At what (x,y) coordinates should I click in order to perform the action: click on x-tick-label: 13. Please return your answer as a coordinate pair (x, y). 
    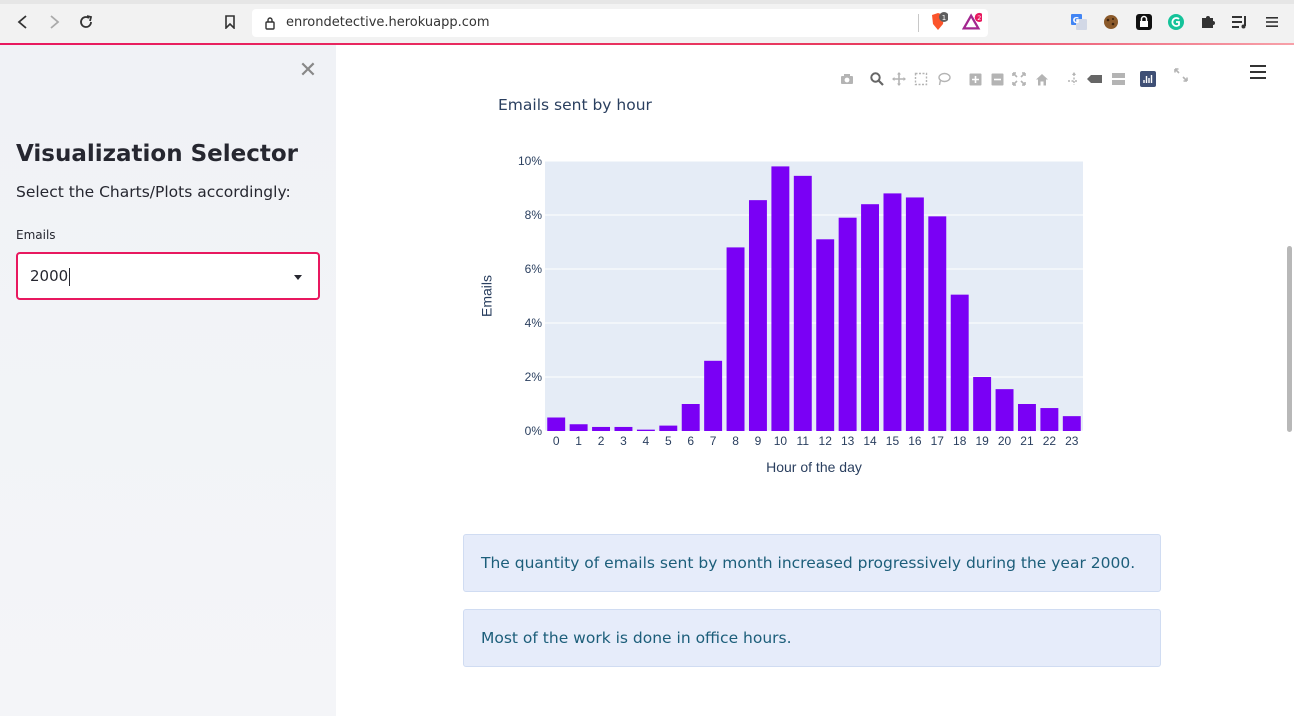
    Looking at the image, I should click on (848, 441).